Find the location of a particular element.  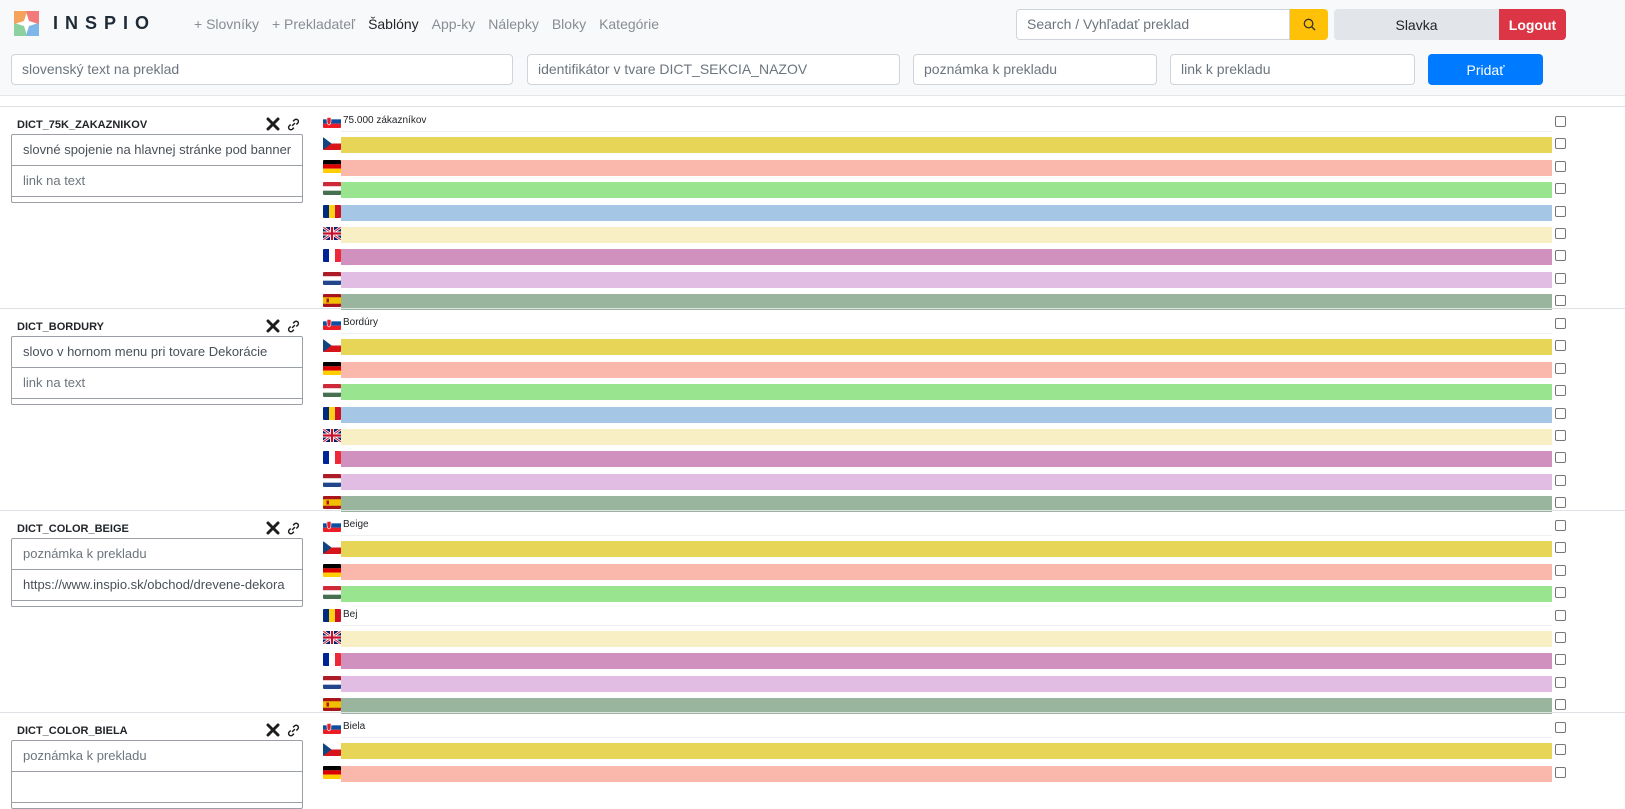

translation-text: Beige is located at coordinates (356, 525).